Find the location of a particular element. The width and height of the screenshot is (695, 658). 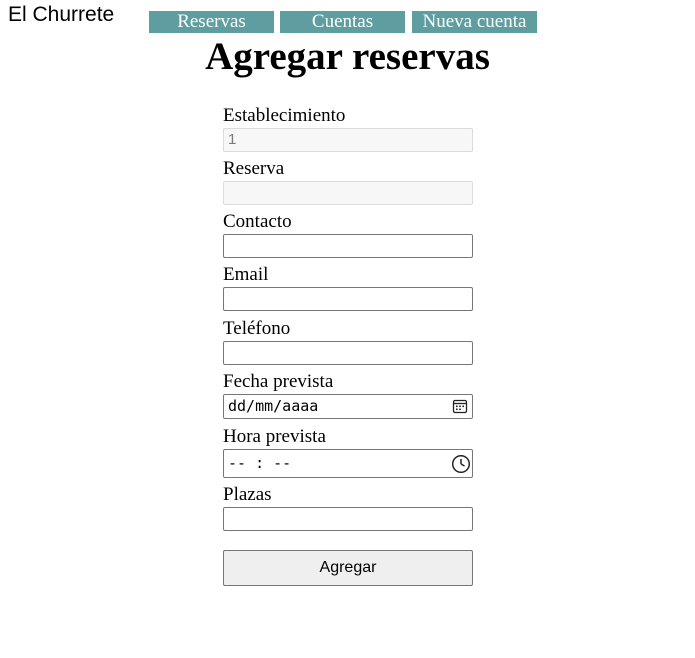

reserva-label: Reserva is located at coordinates (254, 168).